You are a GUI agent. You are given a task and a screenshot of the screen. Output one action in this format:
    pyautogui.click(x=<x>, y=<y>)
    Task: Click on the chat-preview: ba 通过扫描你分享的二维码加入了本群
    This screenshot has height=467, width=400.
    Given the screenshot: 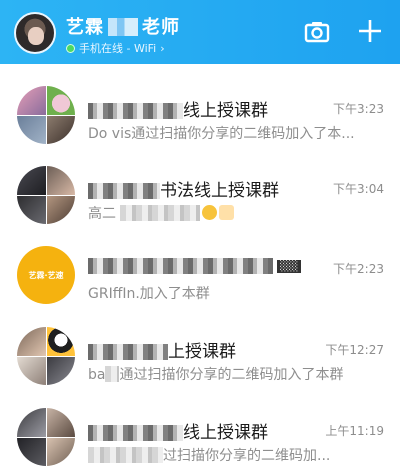 What is the action you would take?
    pyautogui.click(x=215, y=374)
    